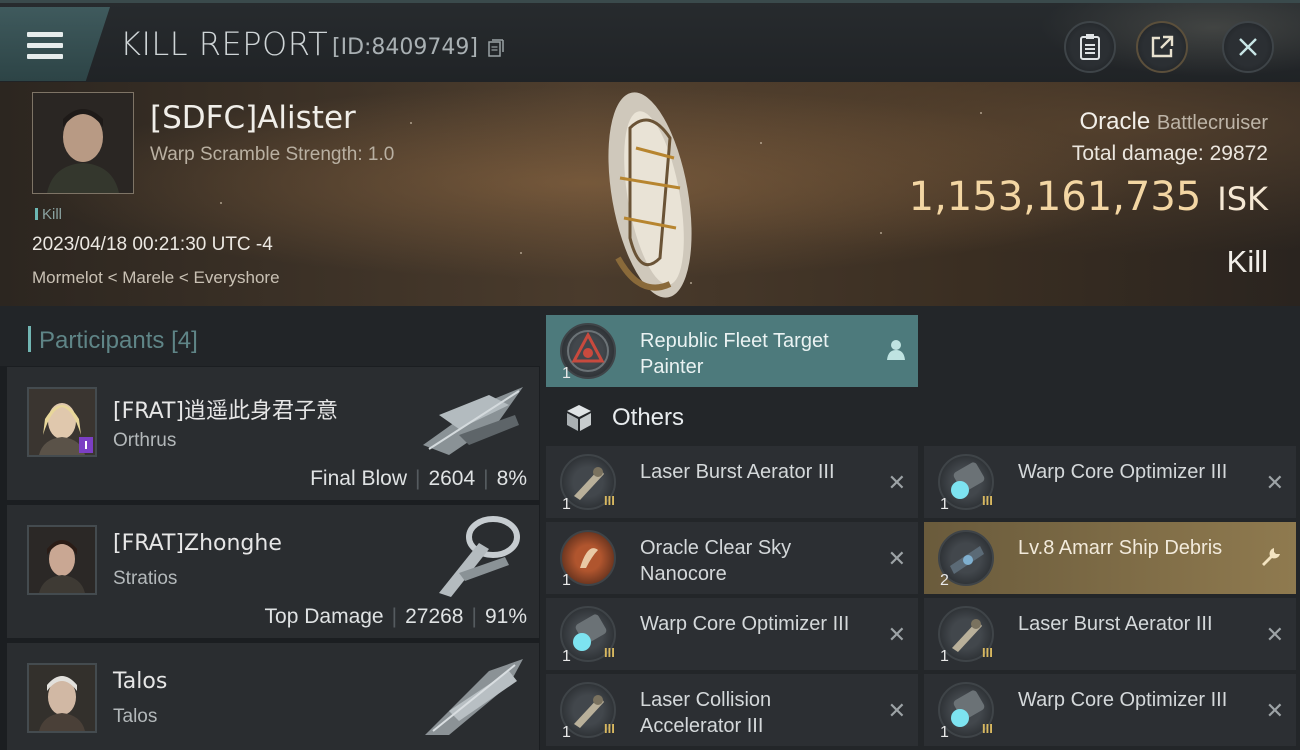  Describe the element at coordinates (272, 154) in the screenshot. I see `warp-scramble-strength: Warp Scramble Strength: 1.0` at that location.